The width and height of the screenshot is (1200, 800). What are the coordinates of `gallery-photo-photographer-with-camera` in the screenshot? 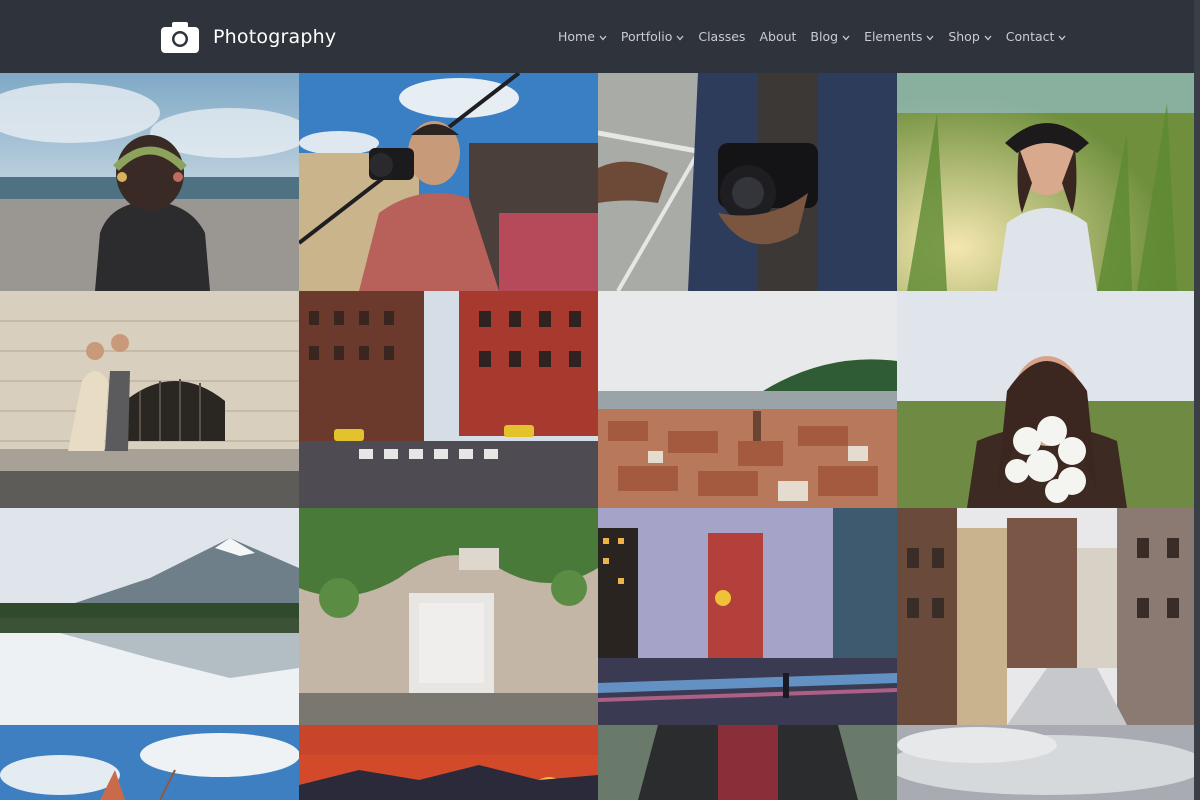 It's located at (448, 182).